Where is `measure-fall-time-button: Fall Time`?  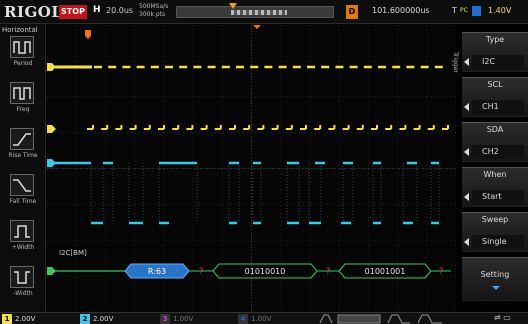
measure-fall-time-button: Fall Time is located at coordinates (23, 194).